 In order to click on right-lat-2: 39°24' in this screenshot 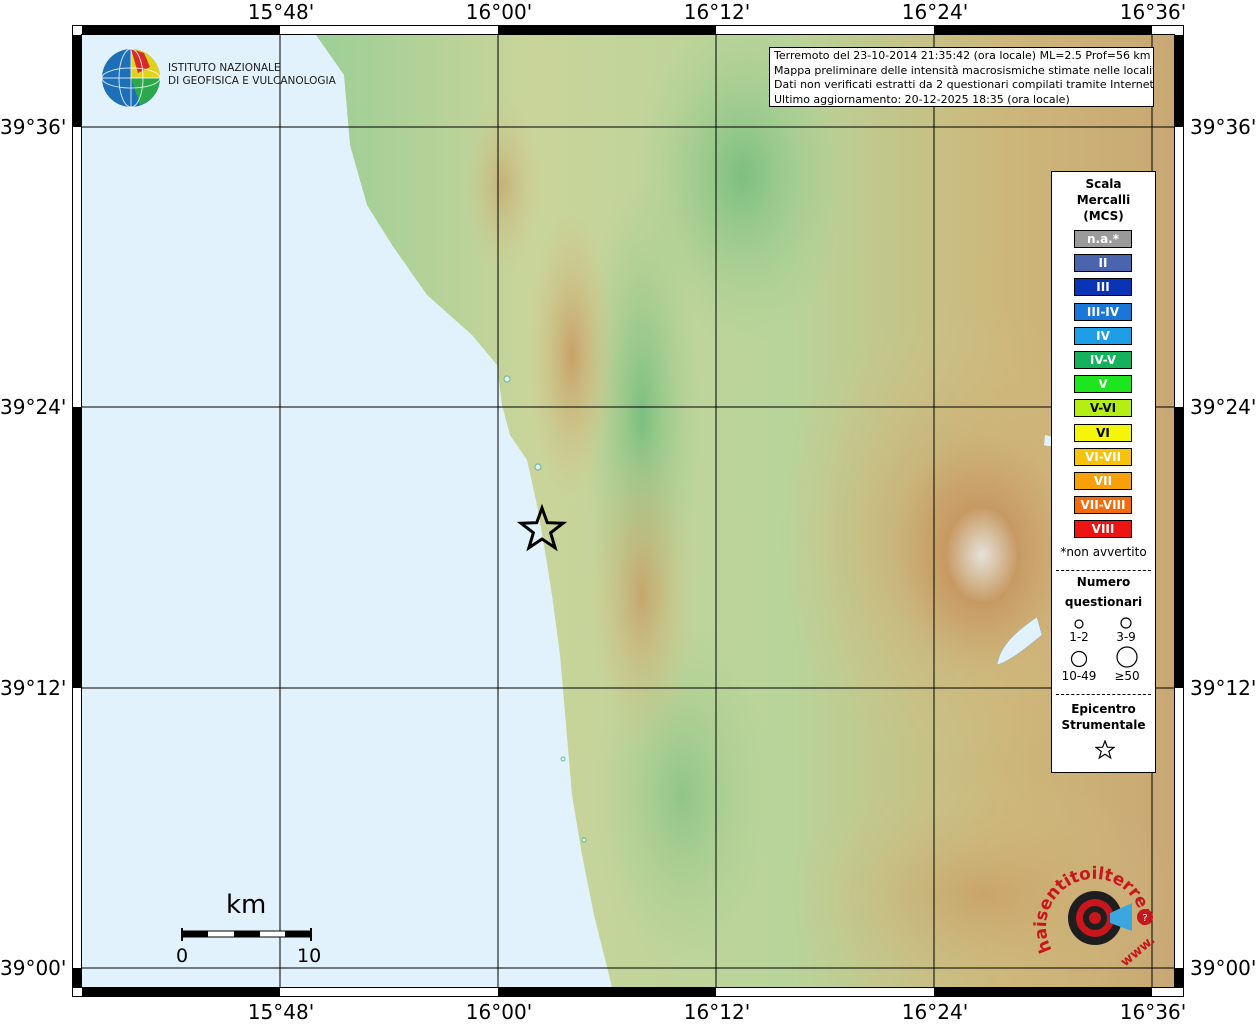, I will do `click(1223, 407)`.